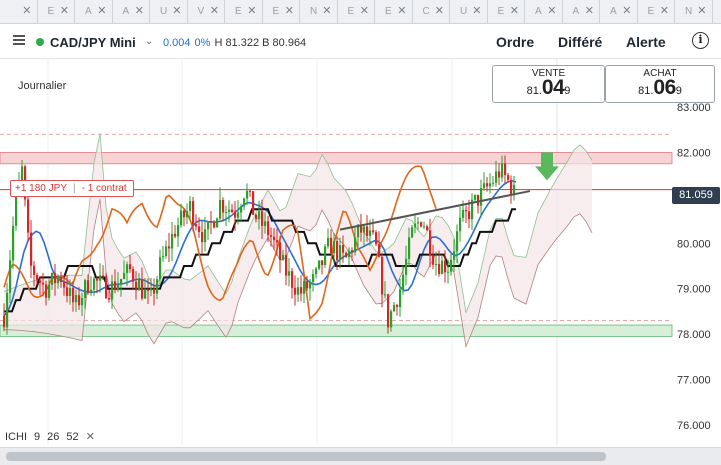 This screenshot has width=721, height=465. I want to click on instrument-tab-strip: ✕ E ✕ A ✕ A ✕ U ✕ V ✕ E ✕ E ✕ N ✕ E ✕ E ✕ C ✕ U ✕ E ✕ A ✕ A ✕ A ✕ E ✕ N ✕, so click(360, 12).